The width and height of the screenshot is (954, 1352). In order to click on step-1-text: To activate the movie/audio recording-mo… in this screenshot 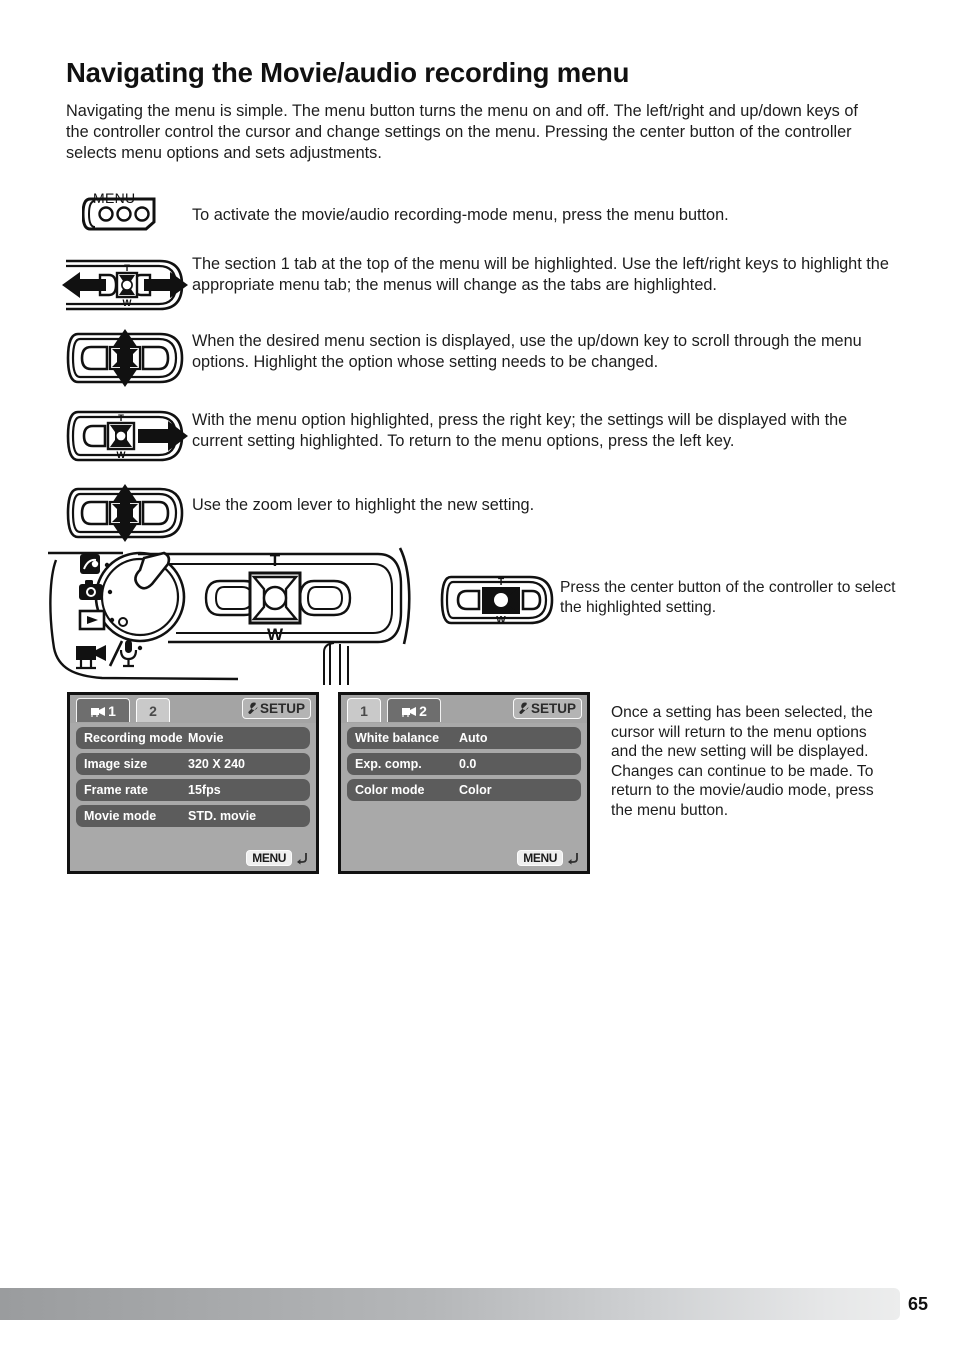, I will do `click(460, 215)`.